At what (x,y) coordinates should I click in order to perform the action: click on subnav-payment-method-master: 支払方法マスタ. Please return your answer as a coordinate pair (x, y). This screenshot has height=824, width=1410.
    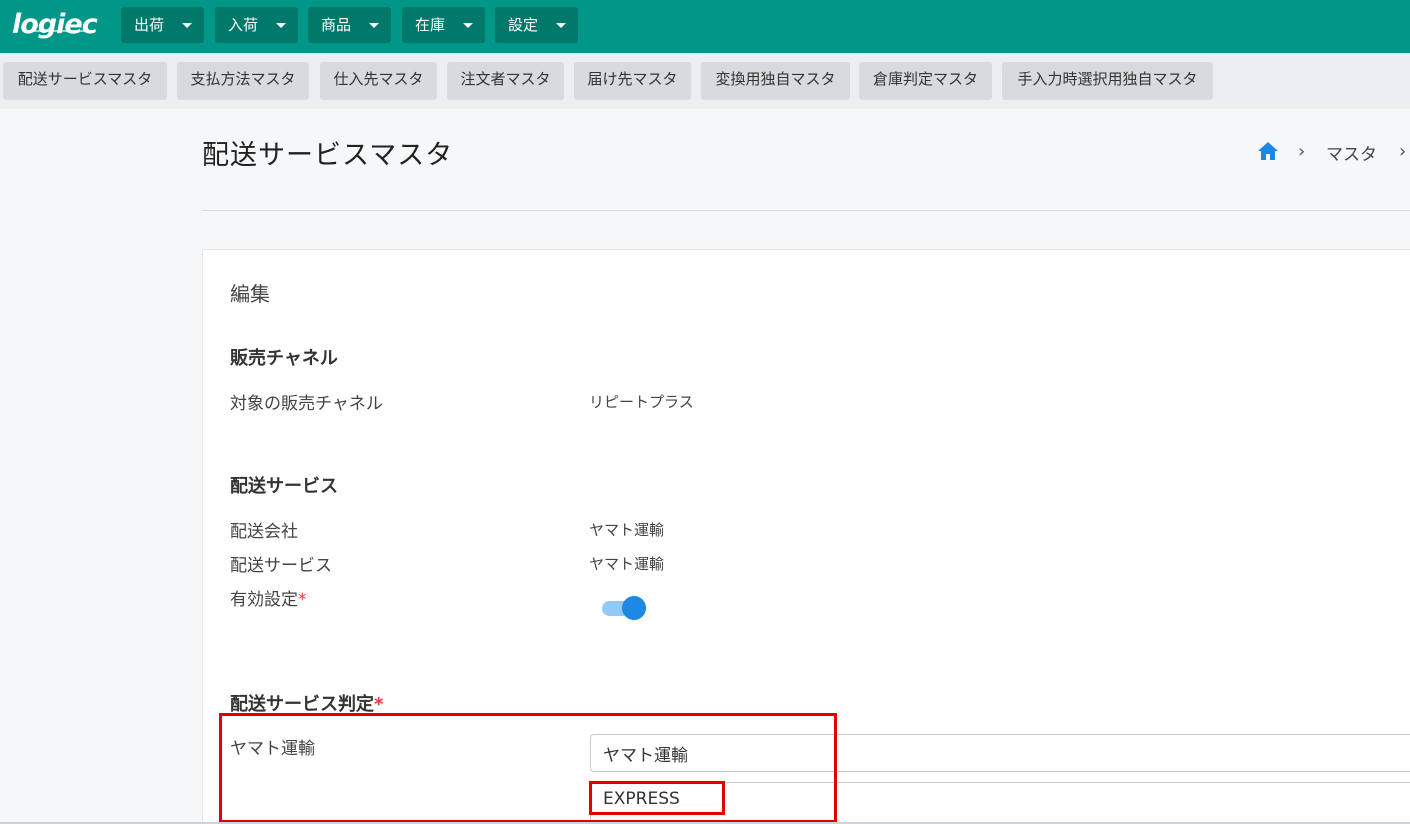
    Looking at the image, I should click on (243, 81).